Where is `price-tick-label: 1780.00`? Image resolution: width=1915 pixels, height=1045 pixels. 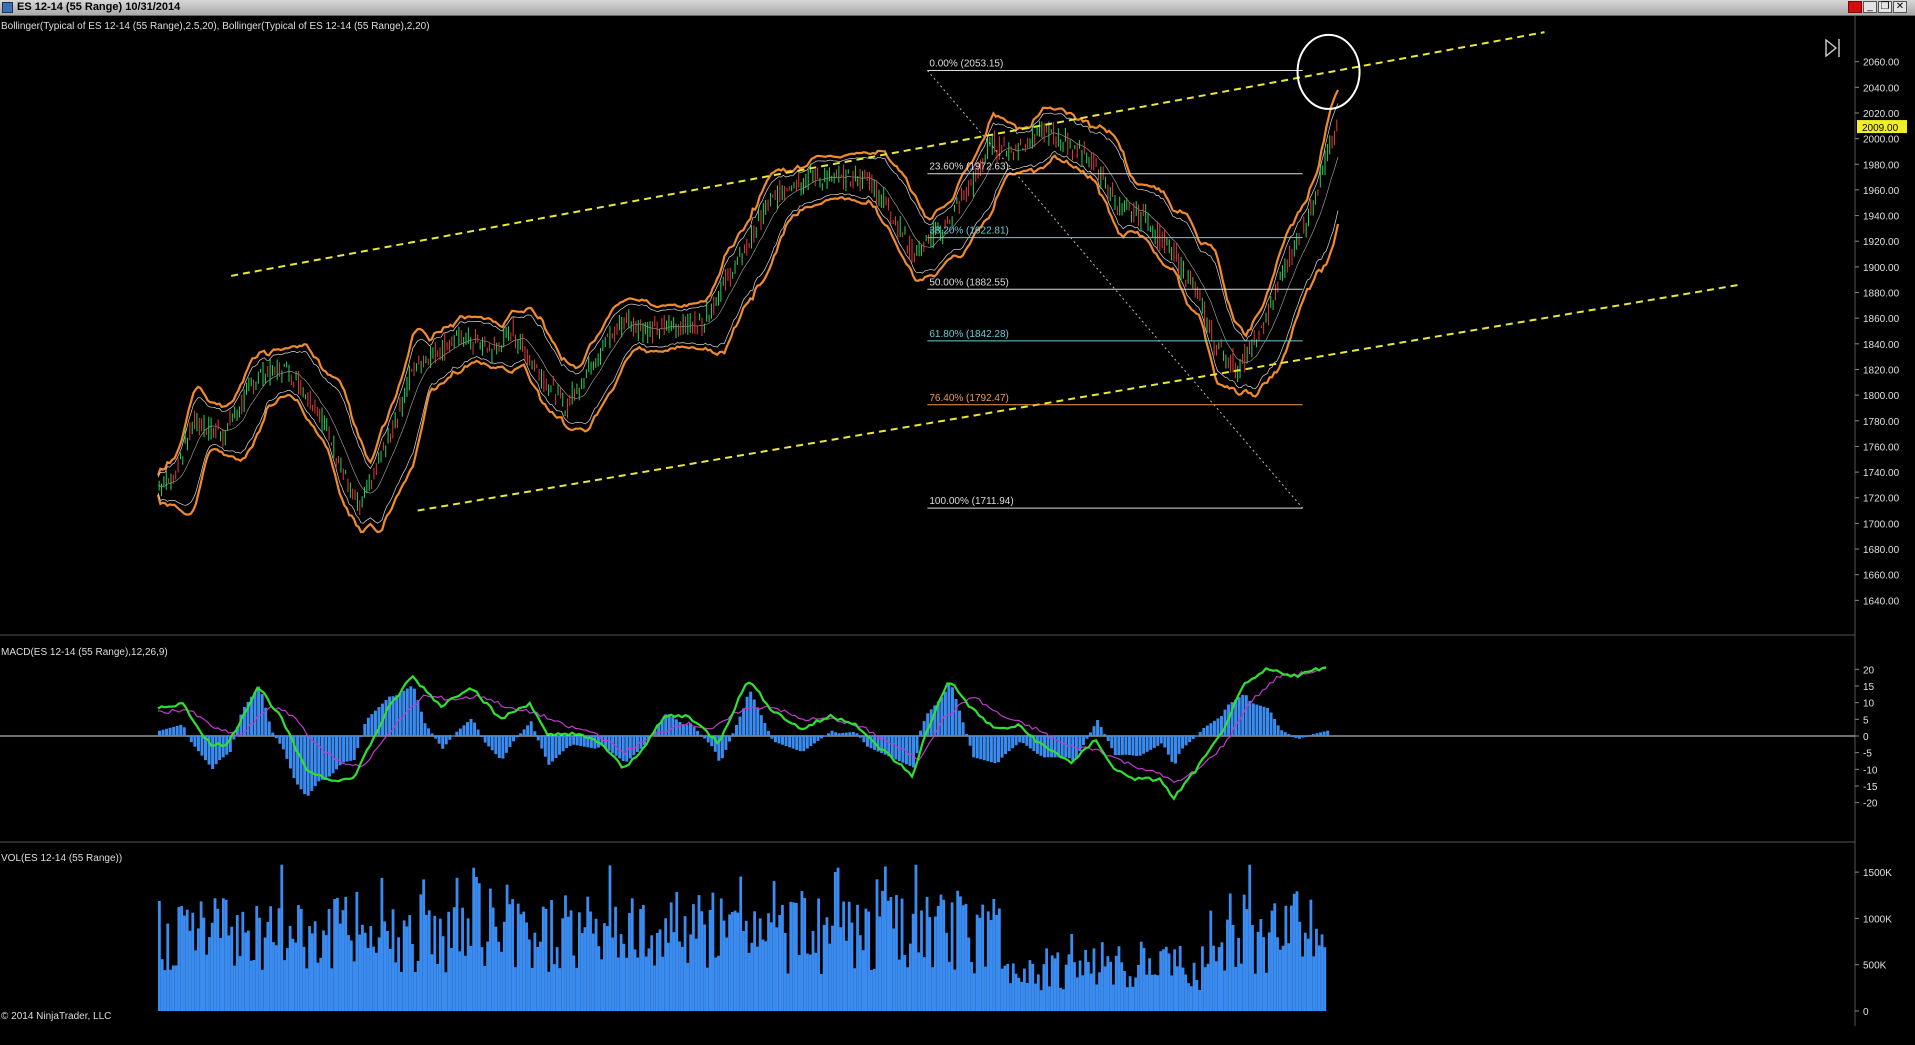
price-tick-label: 1780.00 is located at coordinates (1881, 422).